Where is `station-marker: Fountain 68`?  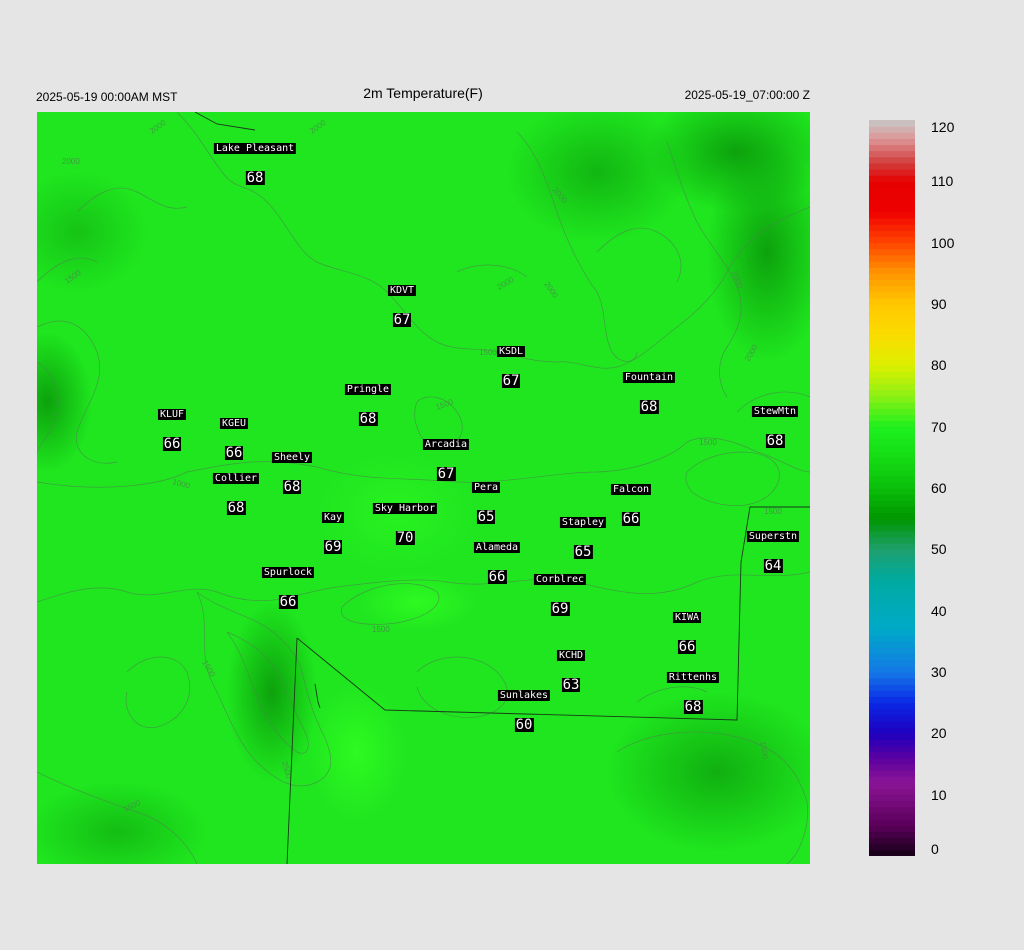
station-marker: Fountain 68 is located at coordinates (649, 393).